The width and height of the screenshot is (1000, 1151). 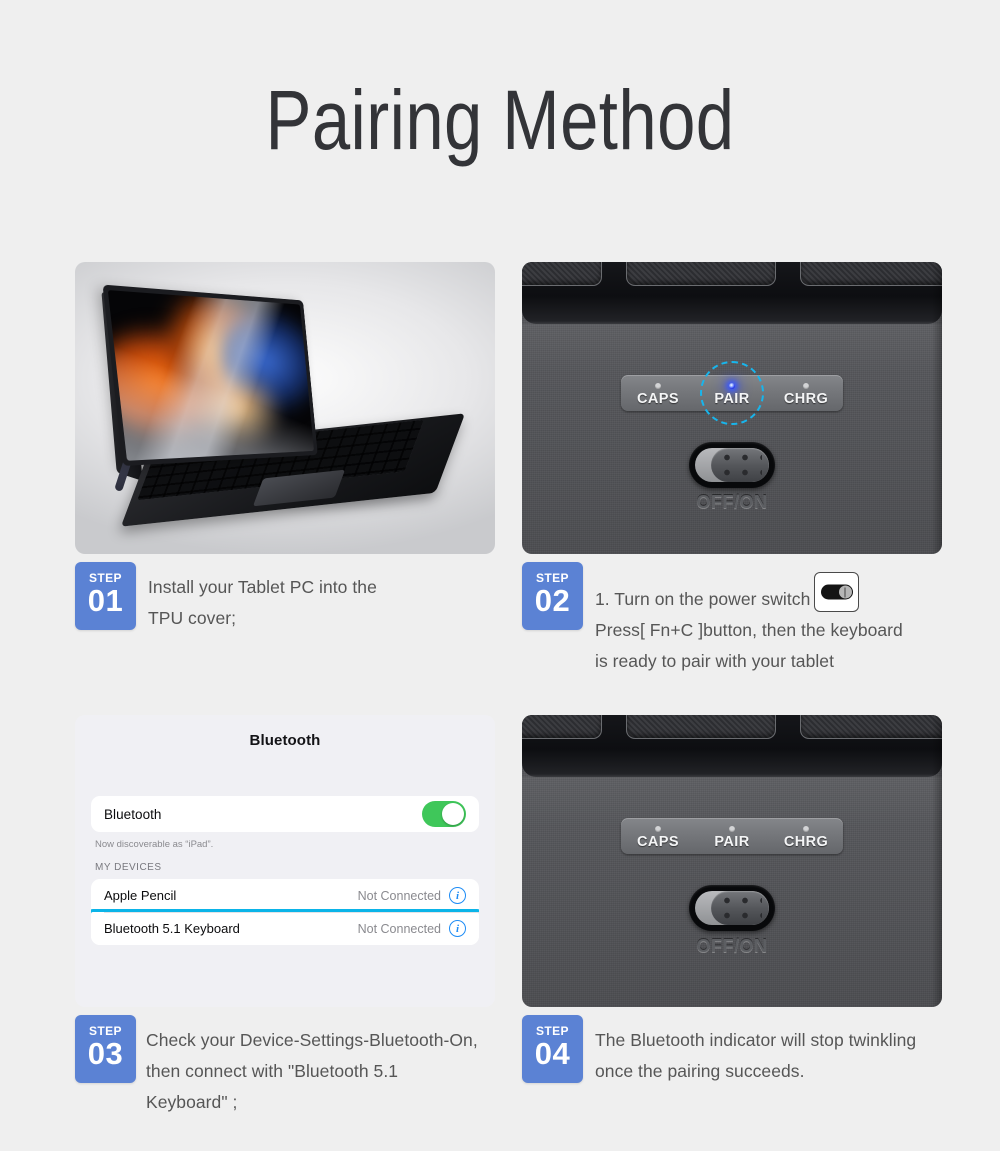 I want to click on bluetooth-master-label: Bluetooth, so click(x=133, y=814).